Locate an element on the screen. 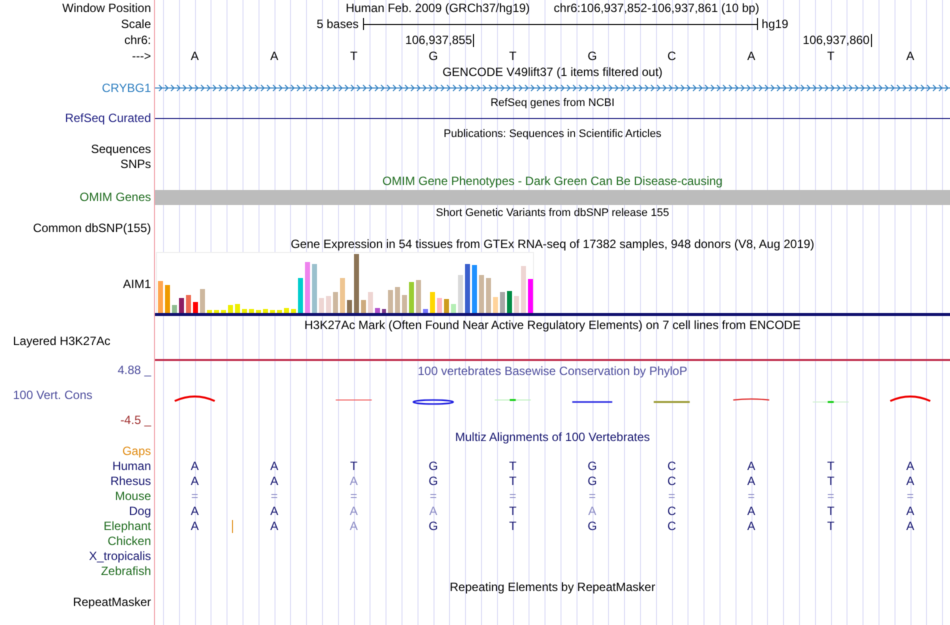 The height and width of the screenshot is (625, 950). track-label: 100 Vert. Cons is located at coordinates (77, 395).